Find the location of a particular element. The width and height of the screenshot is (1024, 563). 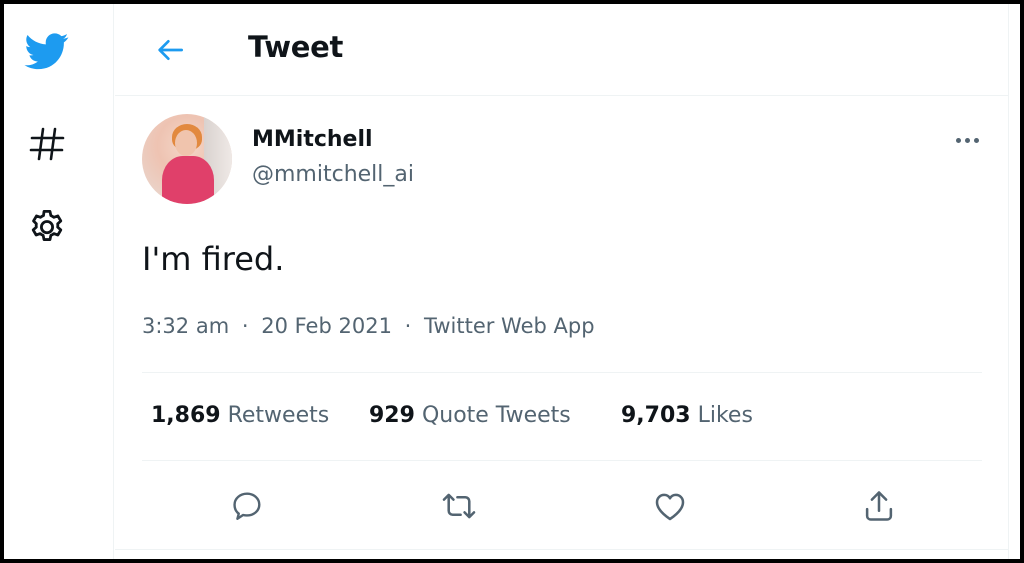

quote-tweets-count: 929 is located at coordinates (392, 415).